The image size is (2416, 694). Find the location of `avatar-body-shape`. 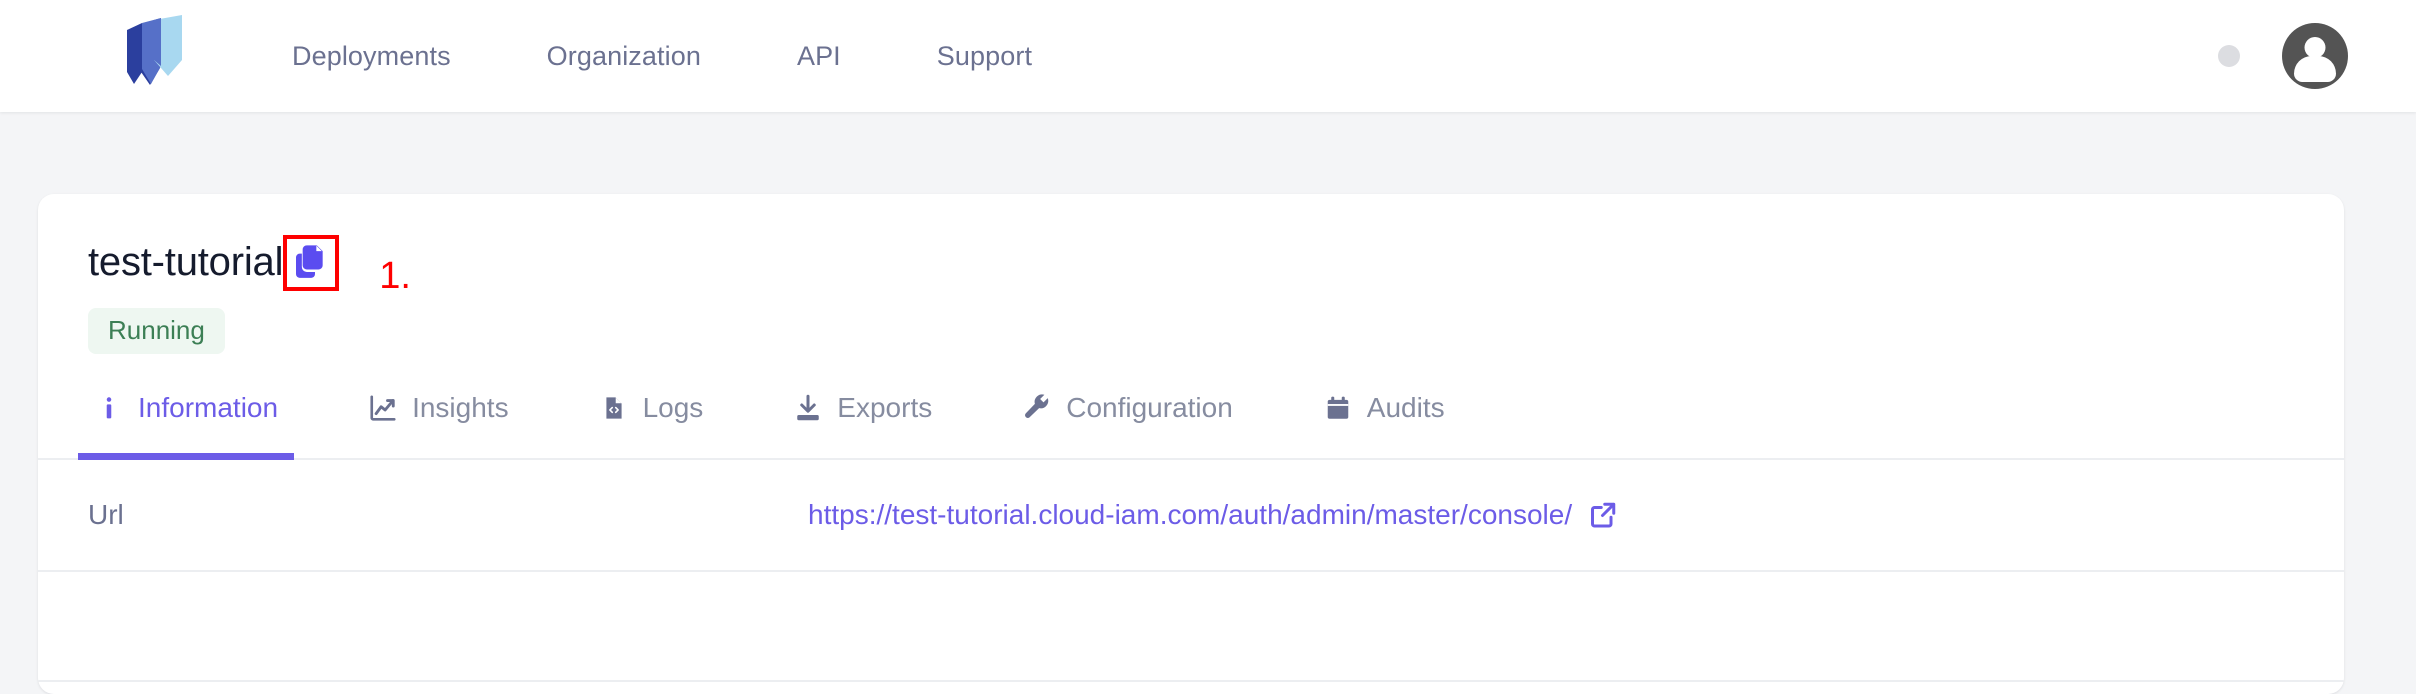

avatar-body-shape is located at coordinates (2315, 69).